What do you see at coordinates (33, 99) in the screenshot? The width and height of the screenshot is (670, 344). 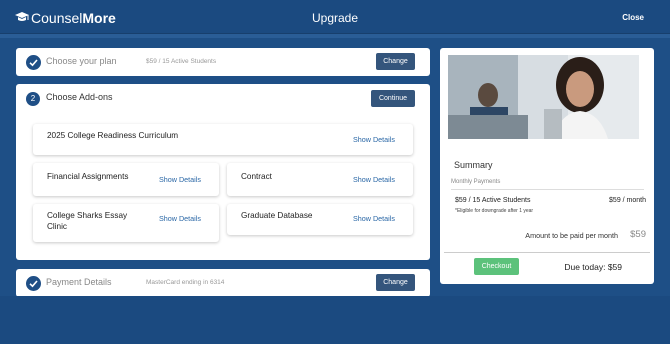 I see `step-number-badge: 2` at bounding box center [33, 99].